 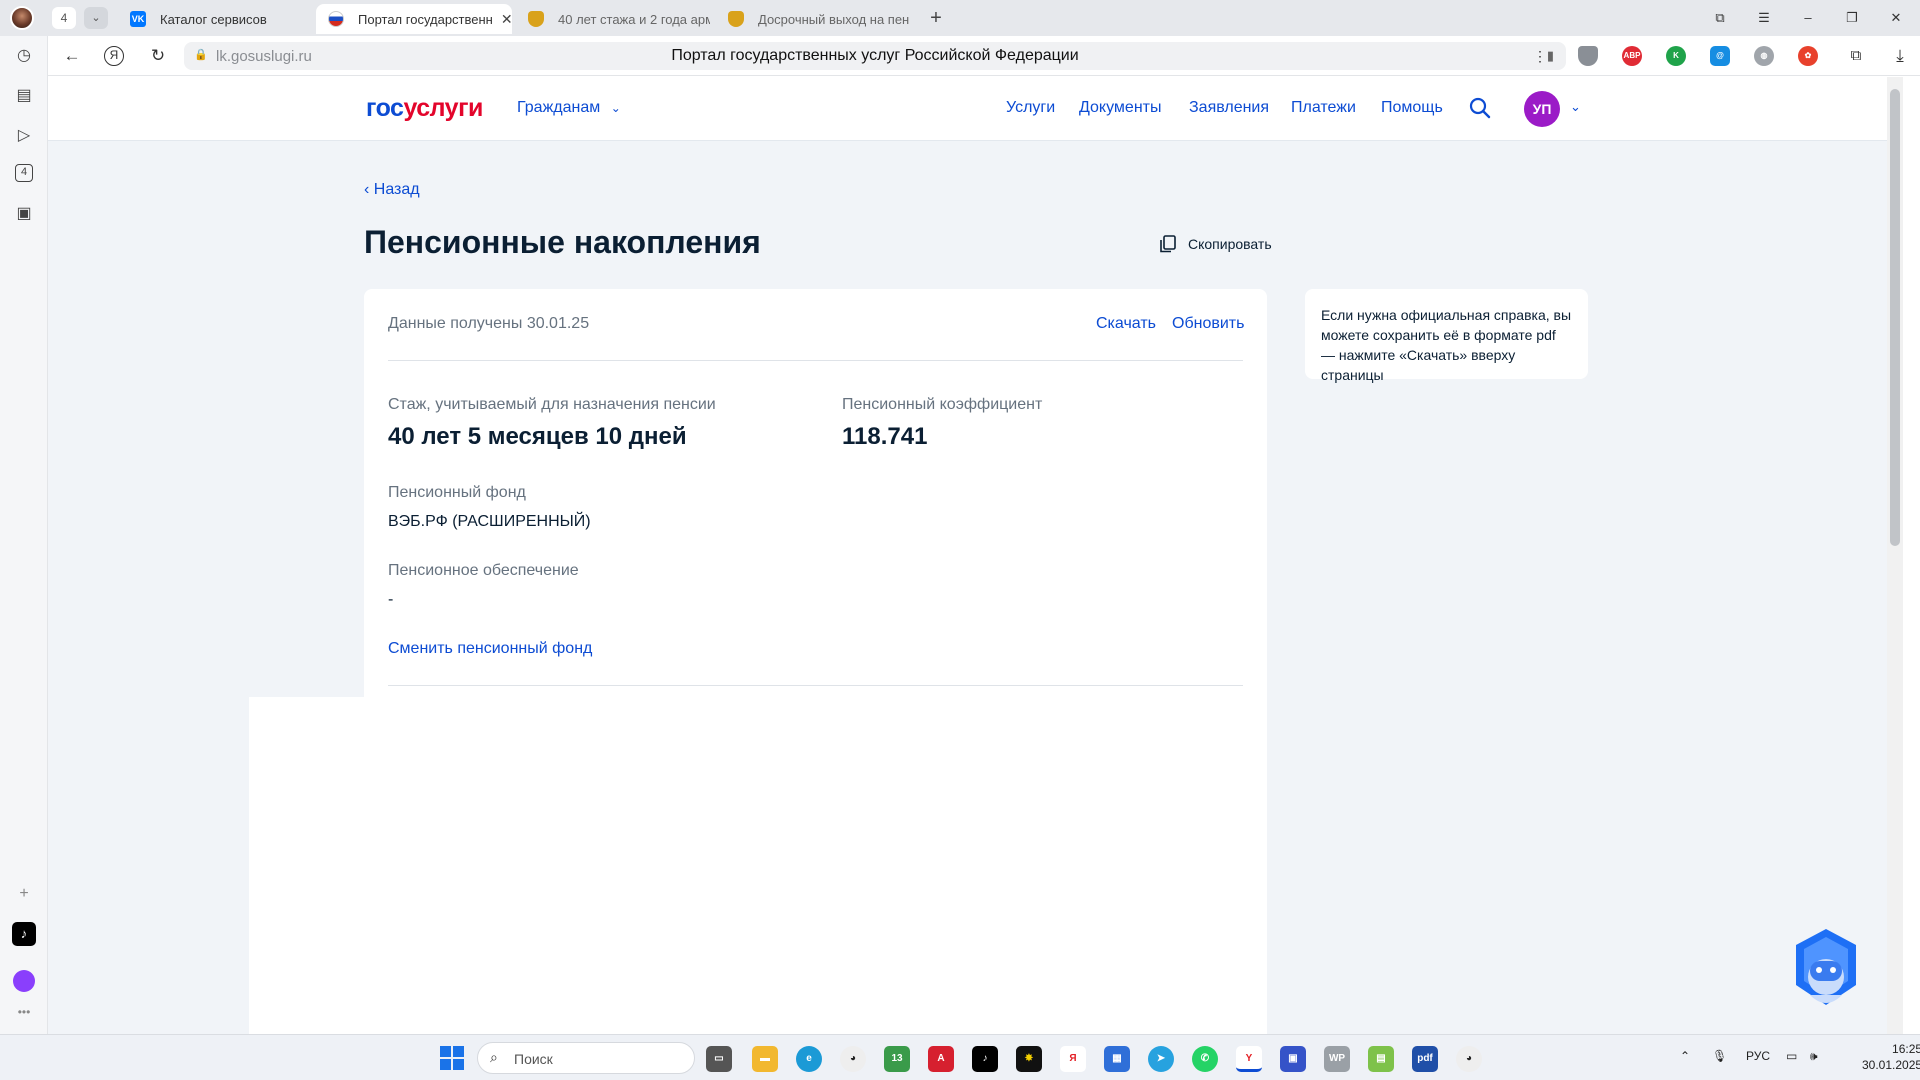 What do you see at coordinates (24, 1012) in the screenshot?
I see `more-icon: •••` at bounding box center [24, 1012].